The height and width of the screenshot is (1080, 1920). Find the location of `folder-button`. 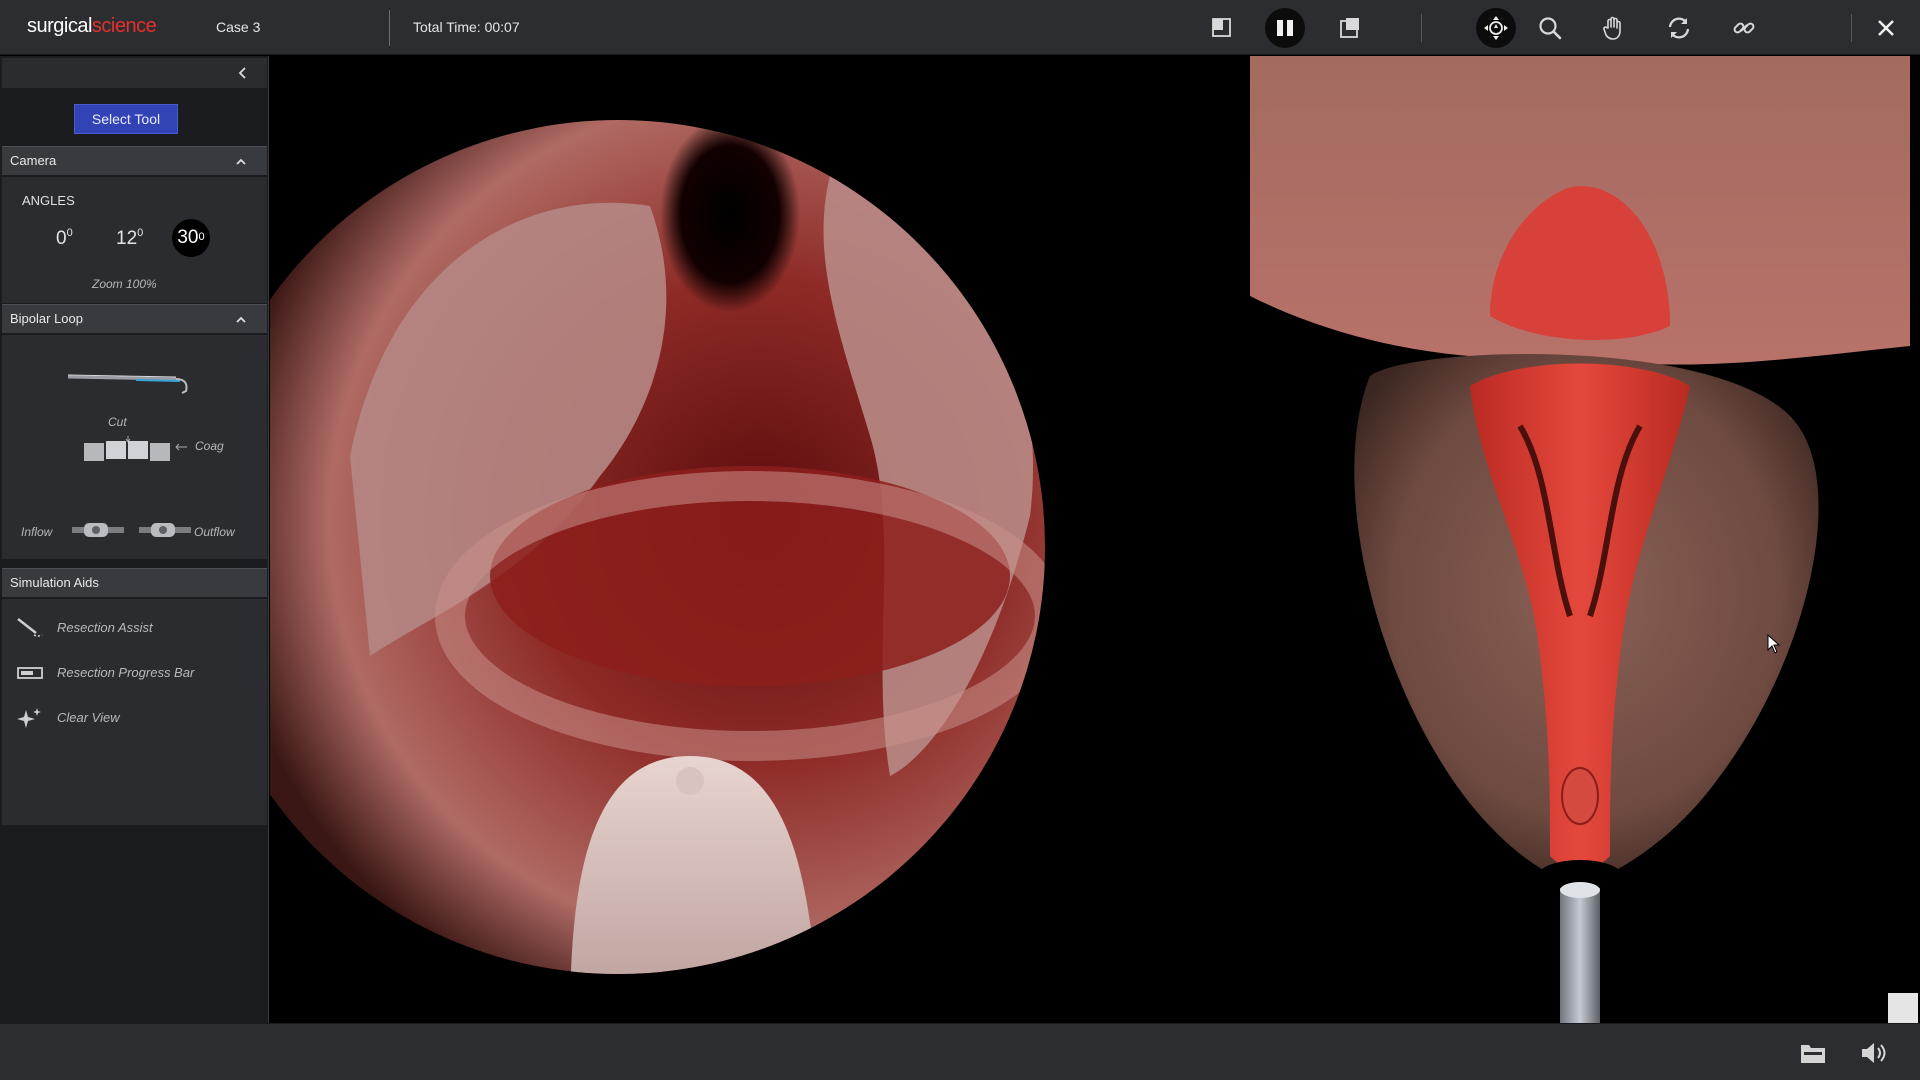

folder-button is located at coordinates (1813, 1053).